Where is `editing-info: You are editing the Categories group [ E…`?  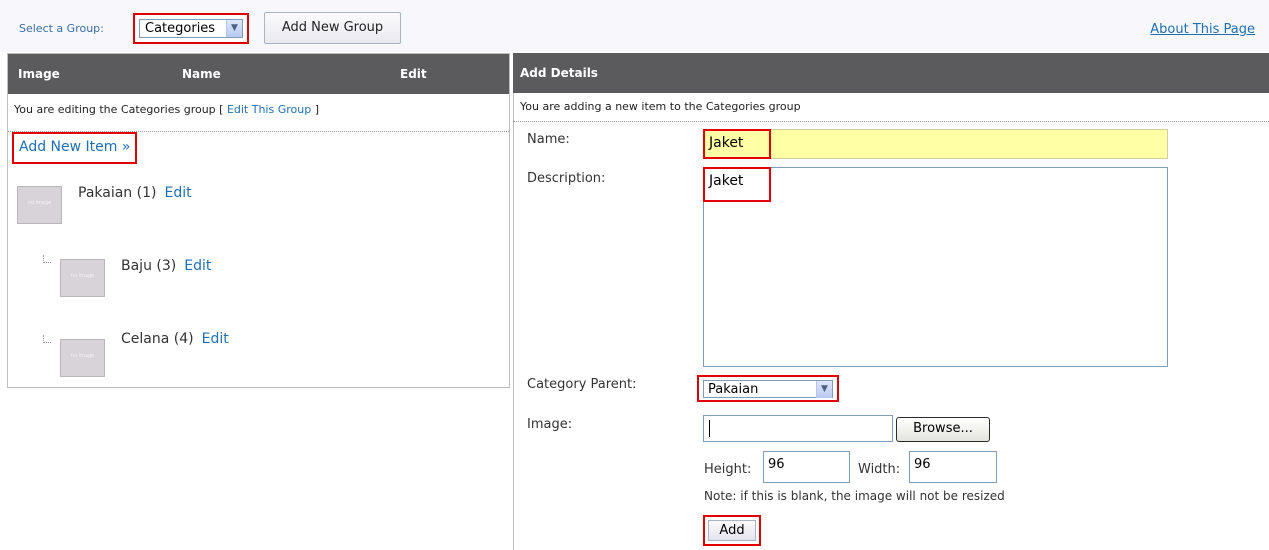 editing-info: You are editing the Categories group [ E… is located at coordinates (258, 113).